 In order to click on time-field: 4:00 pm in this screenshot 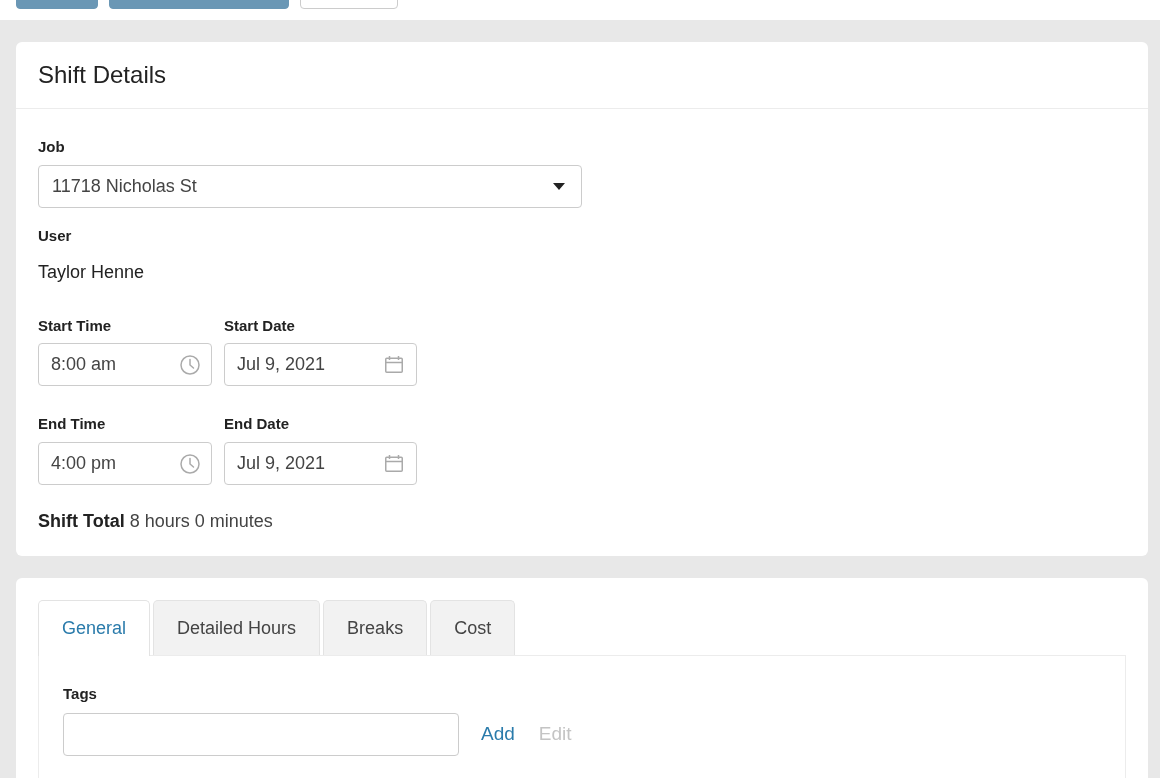, I will do `click(125, 463)`.